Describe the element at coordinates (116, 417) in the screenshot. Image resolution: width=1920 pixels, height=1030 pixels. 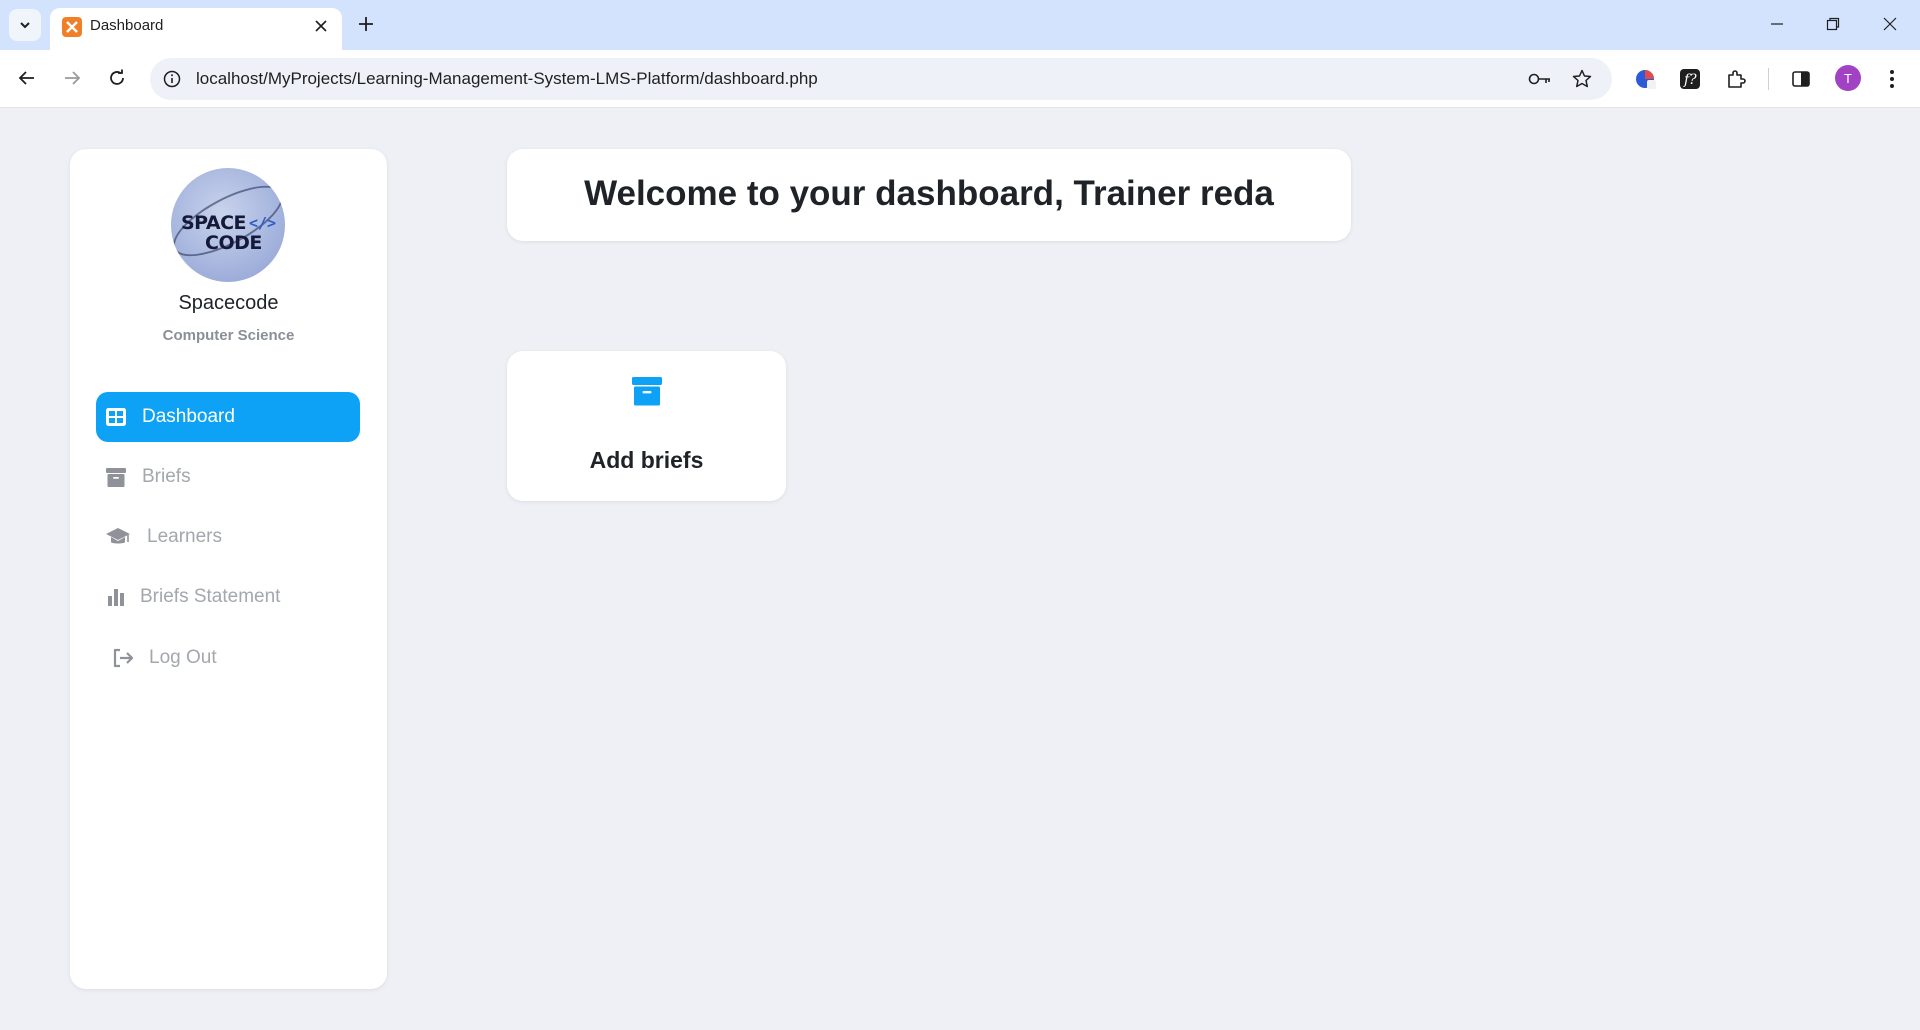
I see `grid-icon` at that location.